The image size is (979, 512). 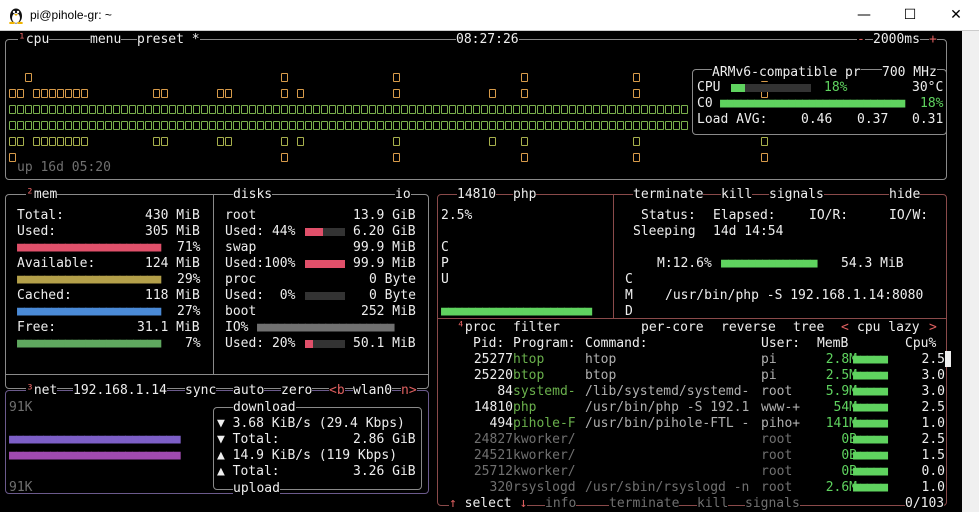 What do you see at coordinates (933, 391) in the screenshot?
I see `process-cpu: 3.0` at bounding box center [933, 391].